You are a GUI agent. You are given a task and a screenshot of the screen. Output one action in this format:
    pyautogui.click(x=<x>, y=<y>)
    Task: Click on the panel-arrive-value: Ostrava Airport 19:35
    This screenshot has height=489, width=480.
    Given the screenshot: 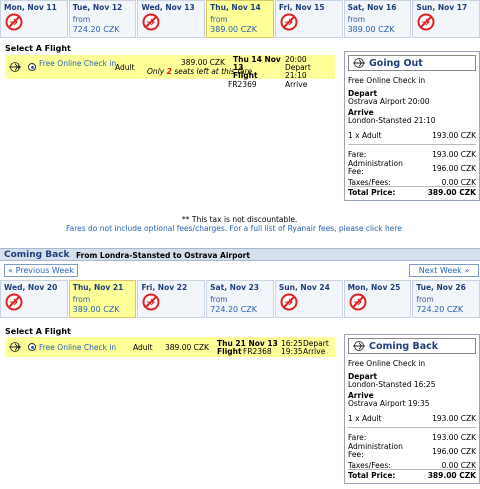 What is the action you would take?
    pyautogui.click(x=389, y=403)
    